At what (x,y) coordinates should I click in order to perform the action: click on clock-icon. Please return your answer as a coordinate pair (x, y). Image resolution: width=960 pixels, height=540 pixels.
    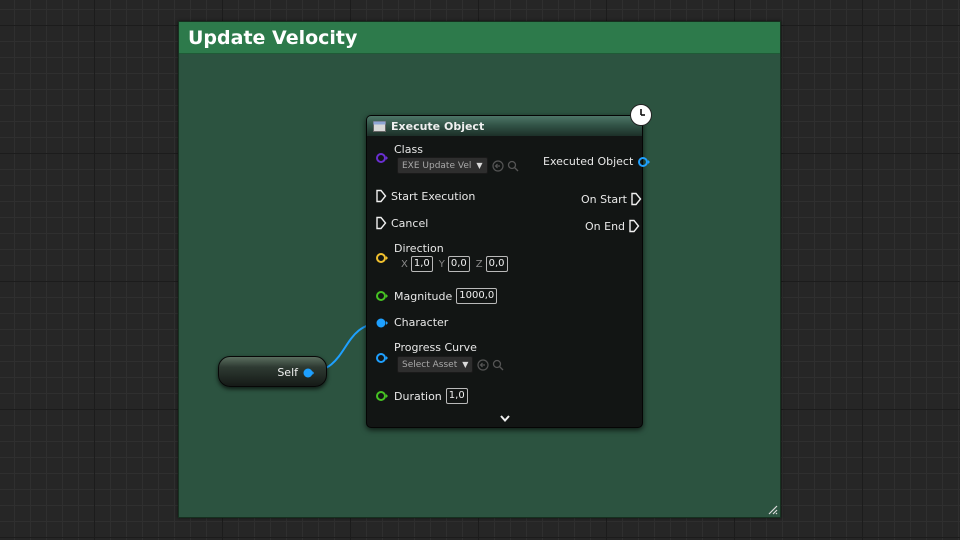
    Looking at the image, I should click on (641, 115).